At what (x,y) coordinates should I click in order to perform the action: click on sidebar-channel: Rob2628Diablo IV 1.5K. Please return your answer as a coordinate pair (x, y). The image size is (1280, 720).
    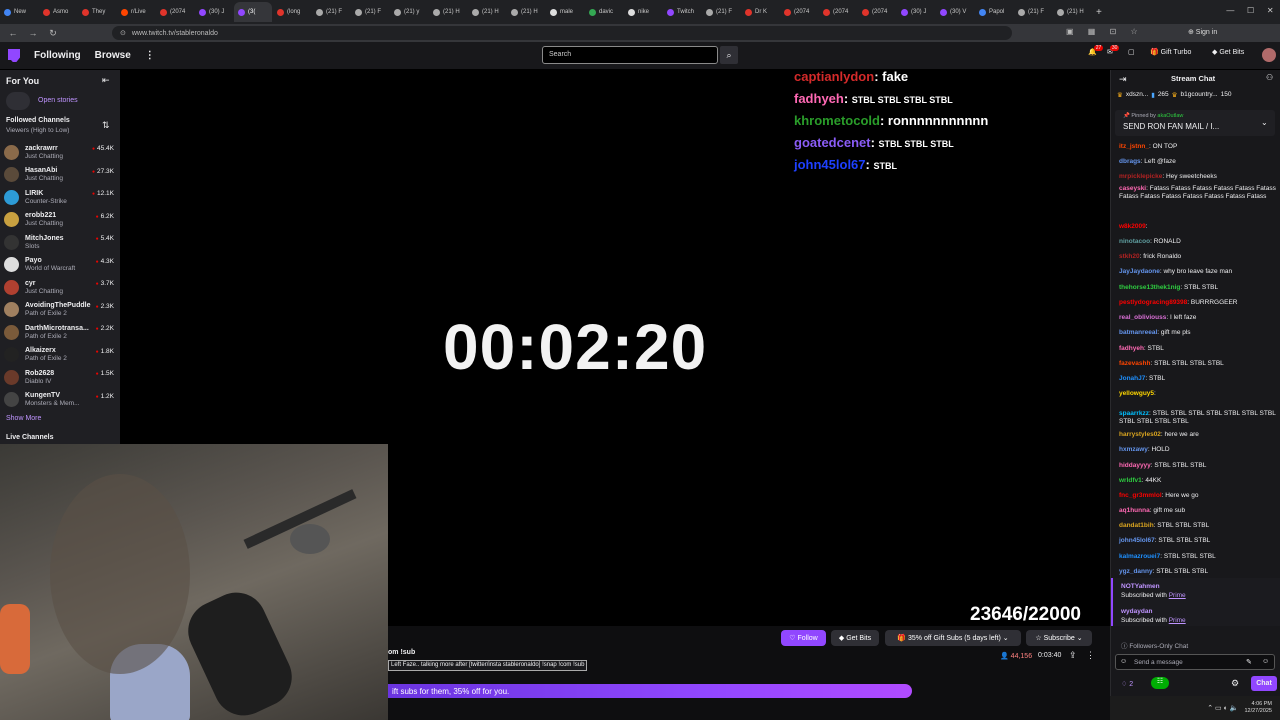
    Looking at the image, I should click on (60, 377).